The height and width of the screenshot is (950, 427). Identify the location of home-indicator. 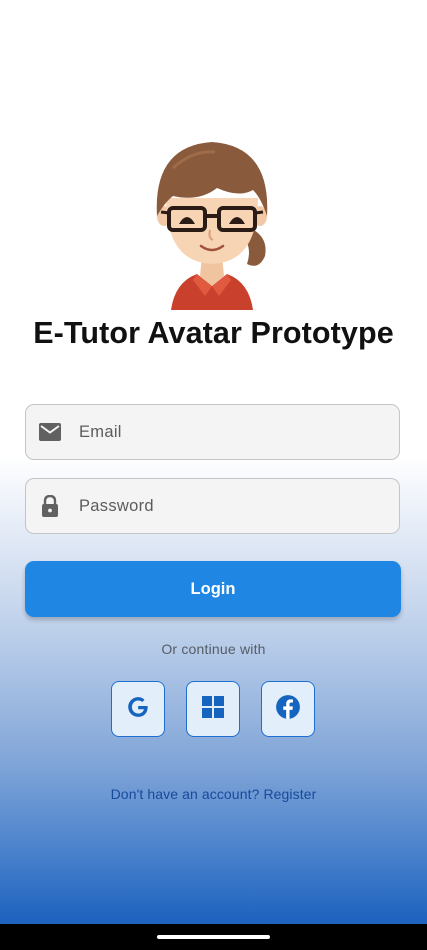
(213, 937).